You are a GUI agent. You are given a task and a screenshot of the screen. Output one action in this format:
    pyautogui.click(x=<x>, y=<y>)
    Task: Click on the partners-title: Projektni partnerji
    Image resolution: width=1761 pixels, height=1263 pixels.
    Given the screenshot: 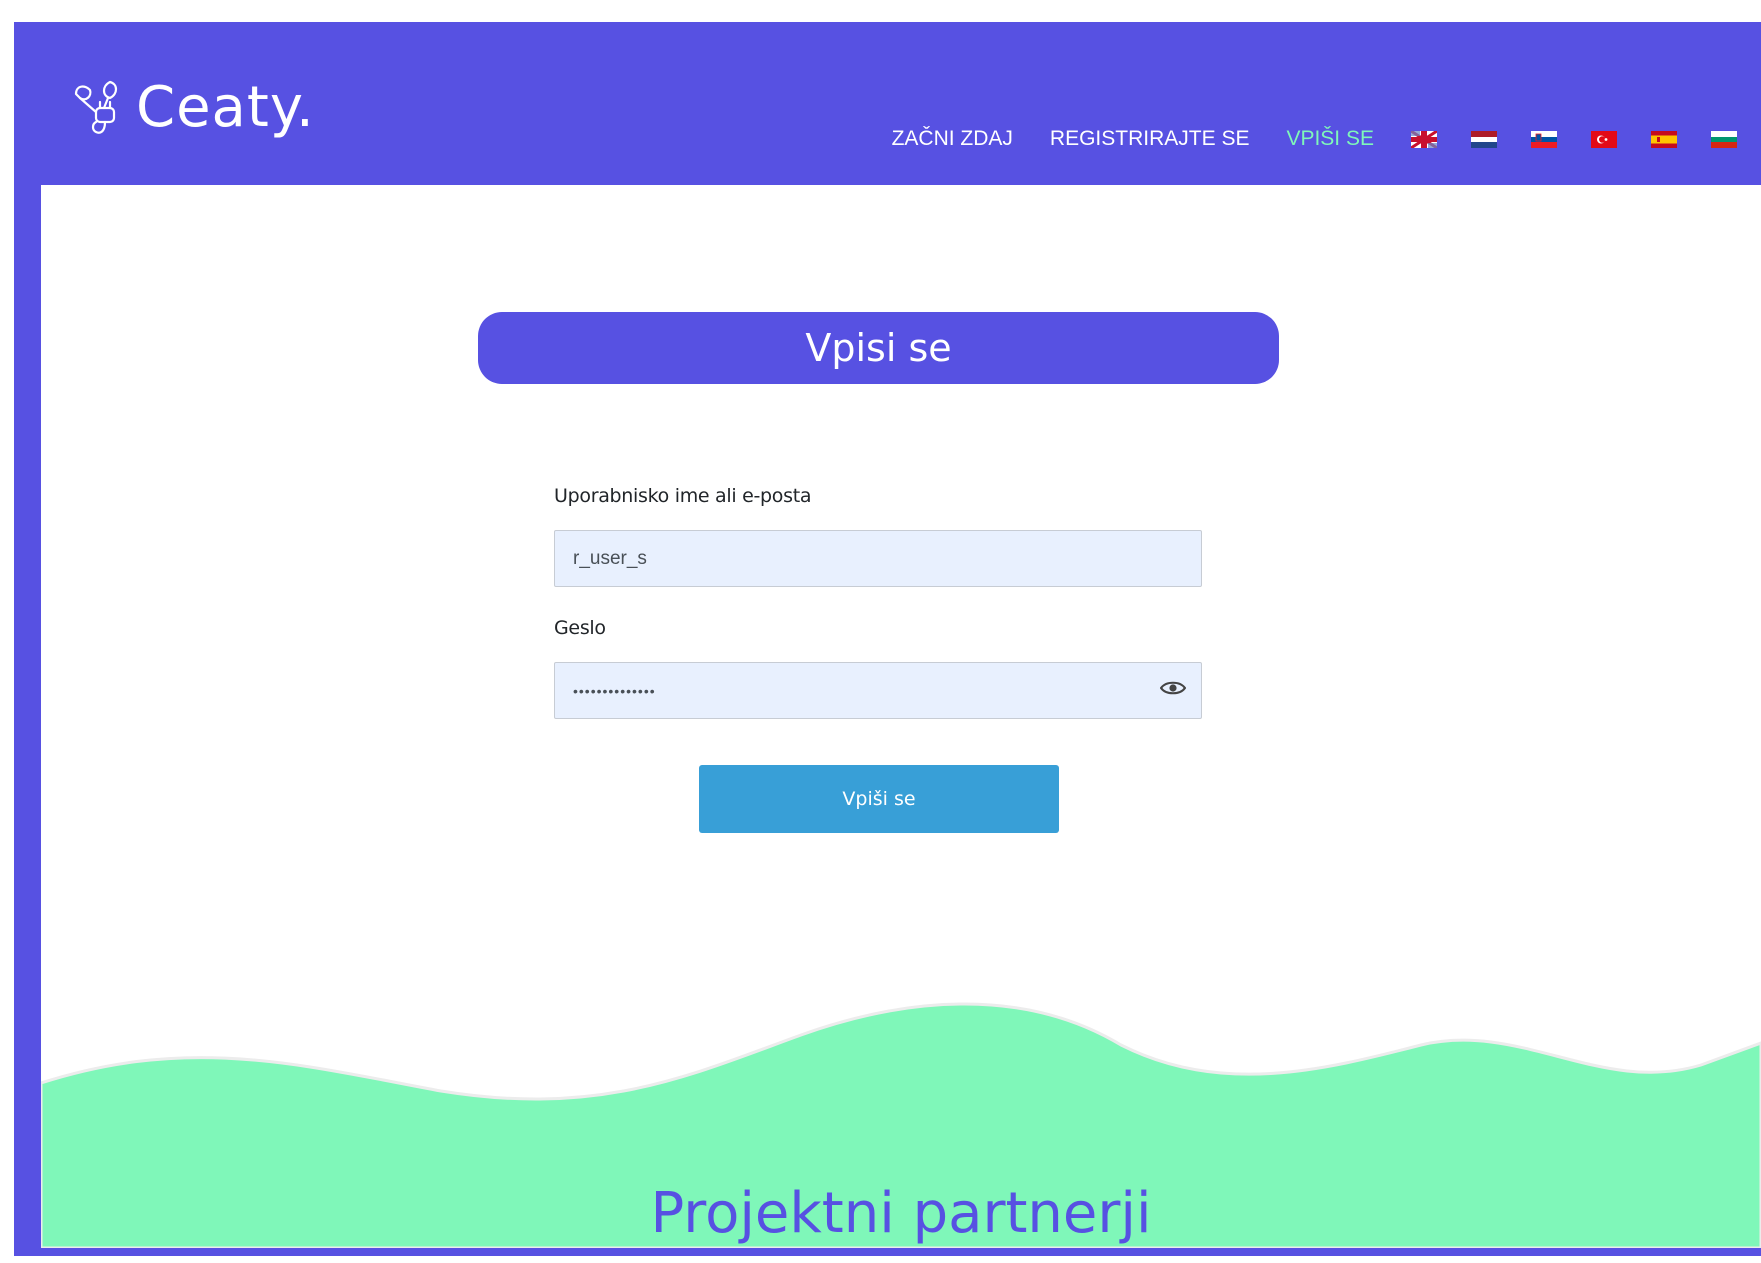 What is the action you would take?
    pyautogui.click(x=901, y=1213)
    